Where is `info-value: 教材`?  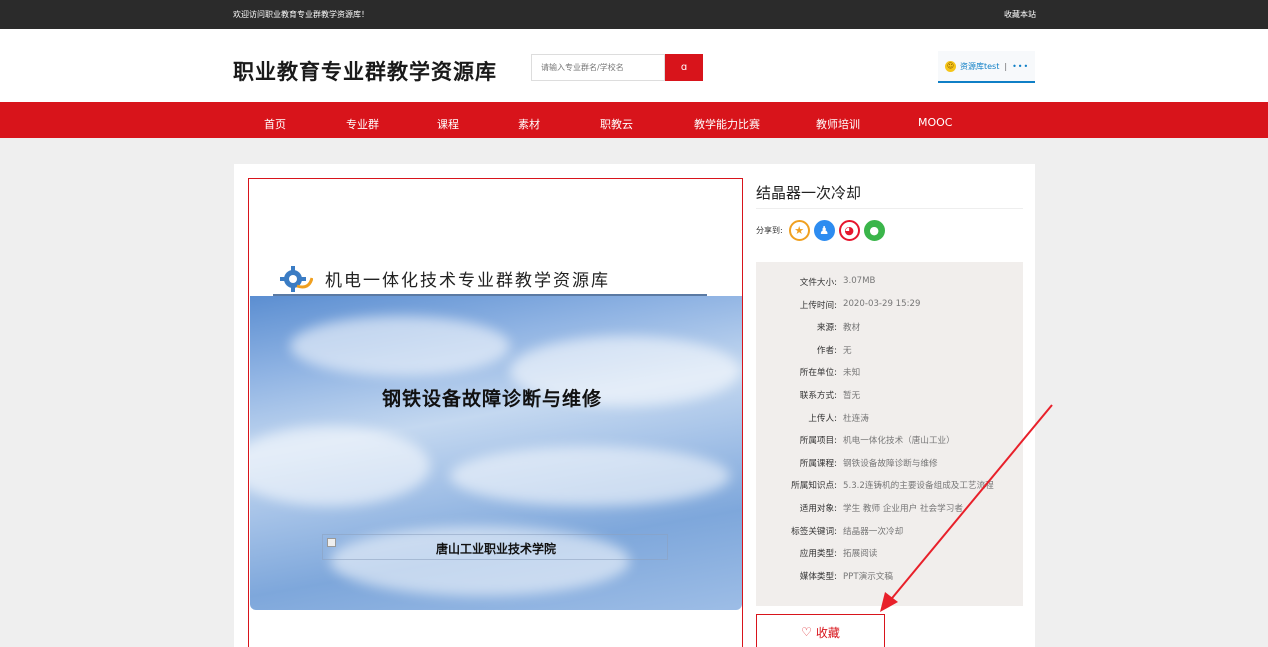 info-value: 教材 is located at coordinates (852, 328).